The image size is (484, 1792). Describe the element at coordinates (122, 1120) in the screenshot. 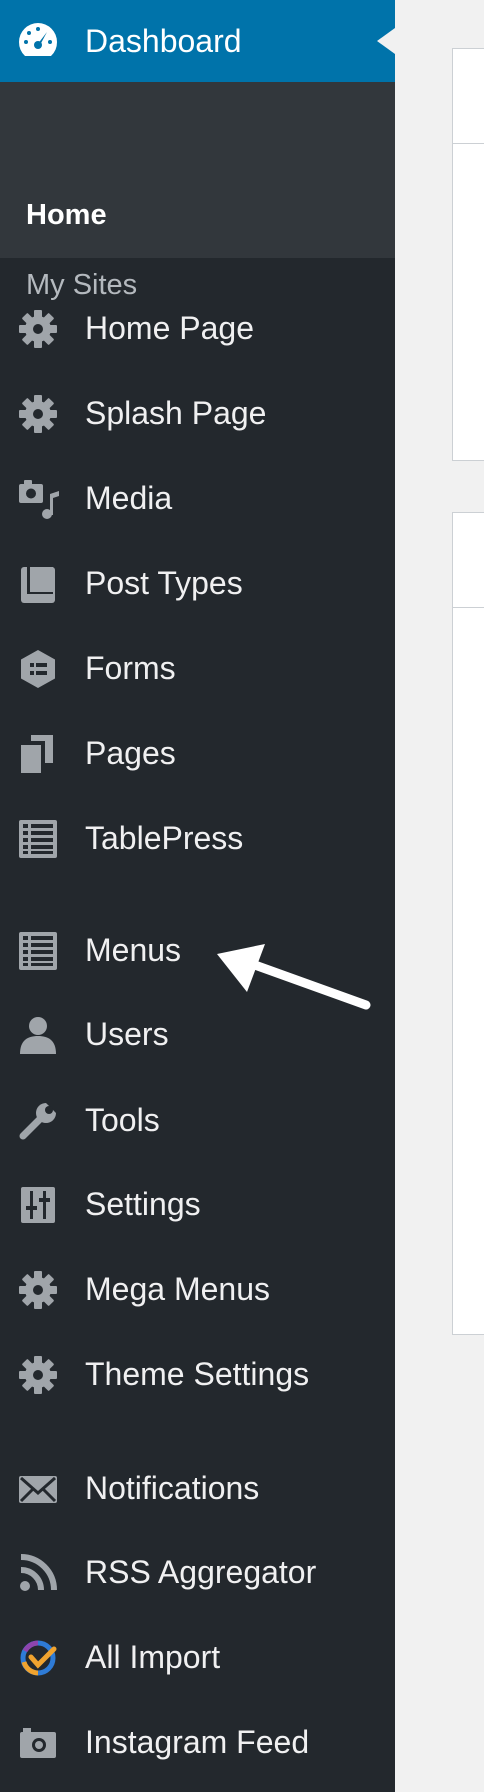

I see `menu-label: Tools` at that location.